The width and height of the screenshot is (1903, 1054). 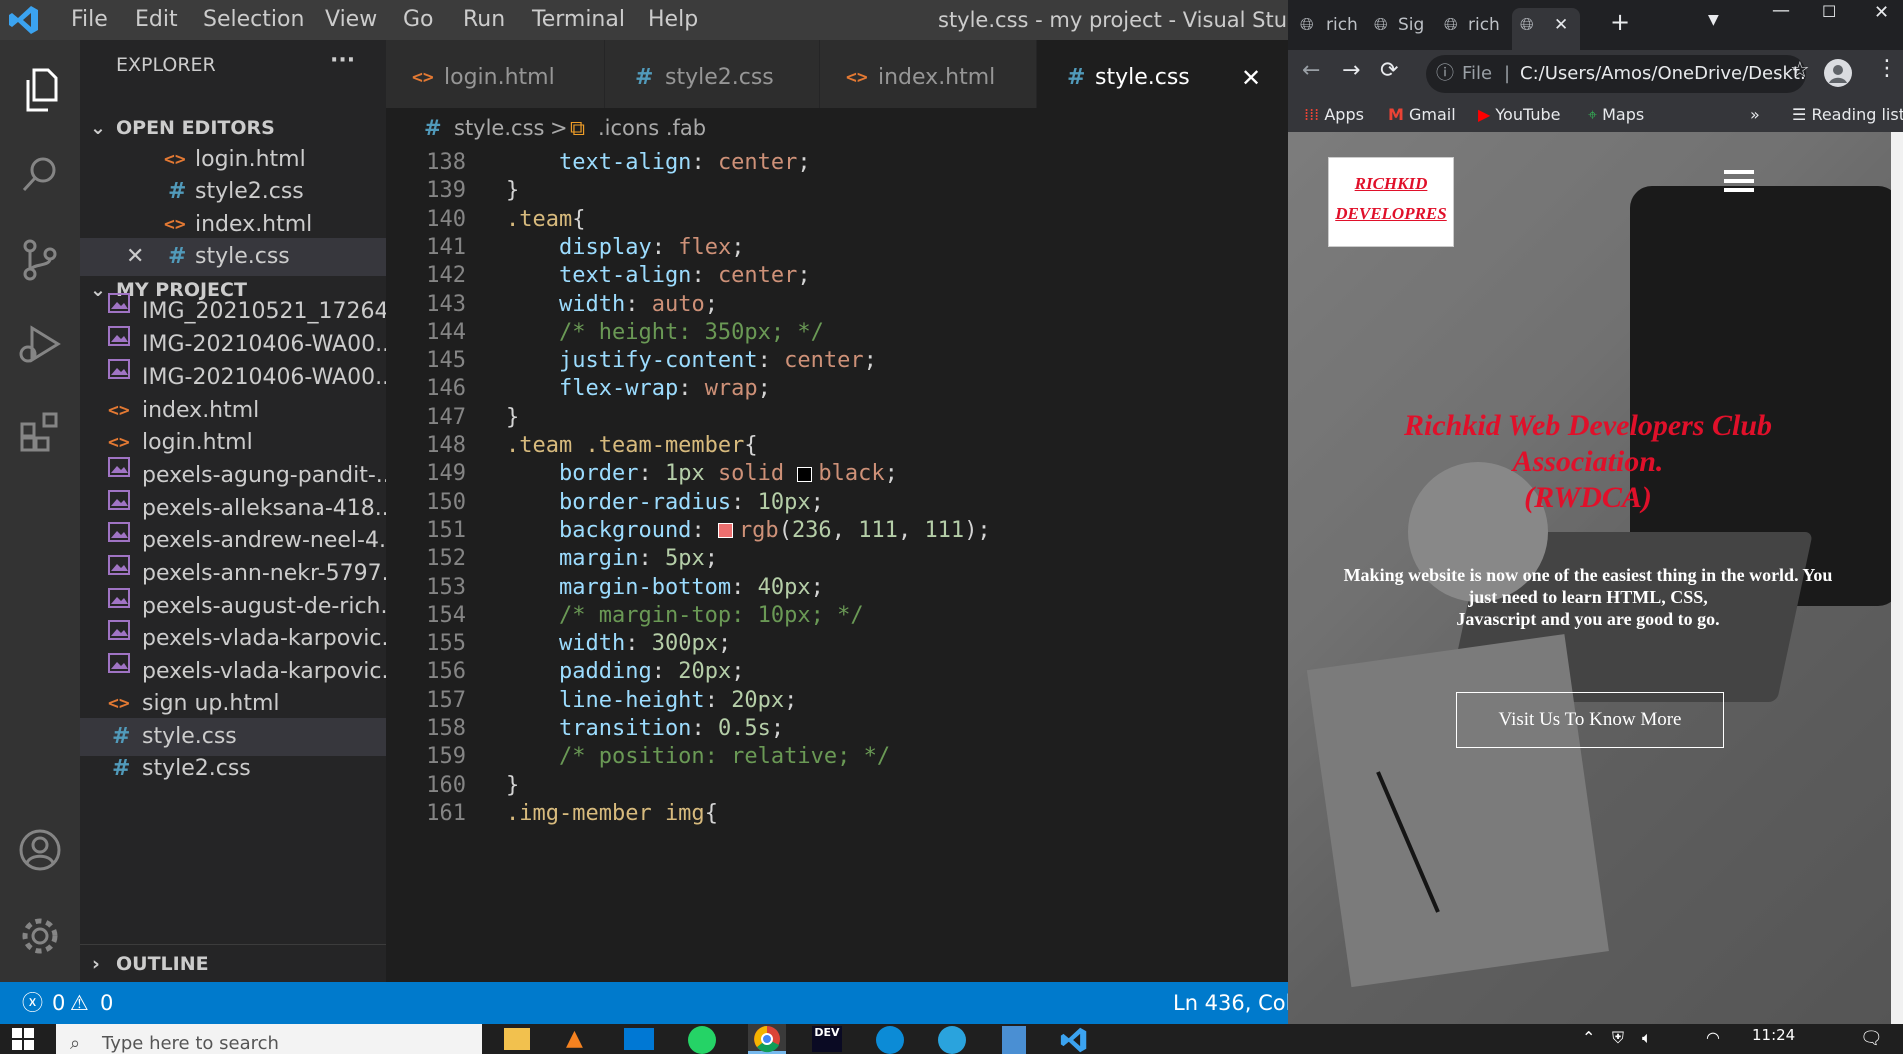 What do you see at coordinates (1389, 70) in the screenshot?
I see `reload-icon: ⟳` at bounding box center [1389, 70].